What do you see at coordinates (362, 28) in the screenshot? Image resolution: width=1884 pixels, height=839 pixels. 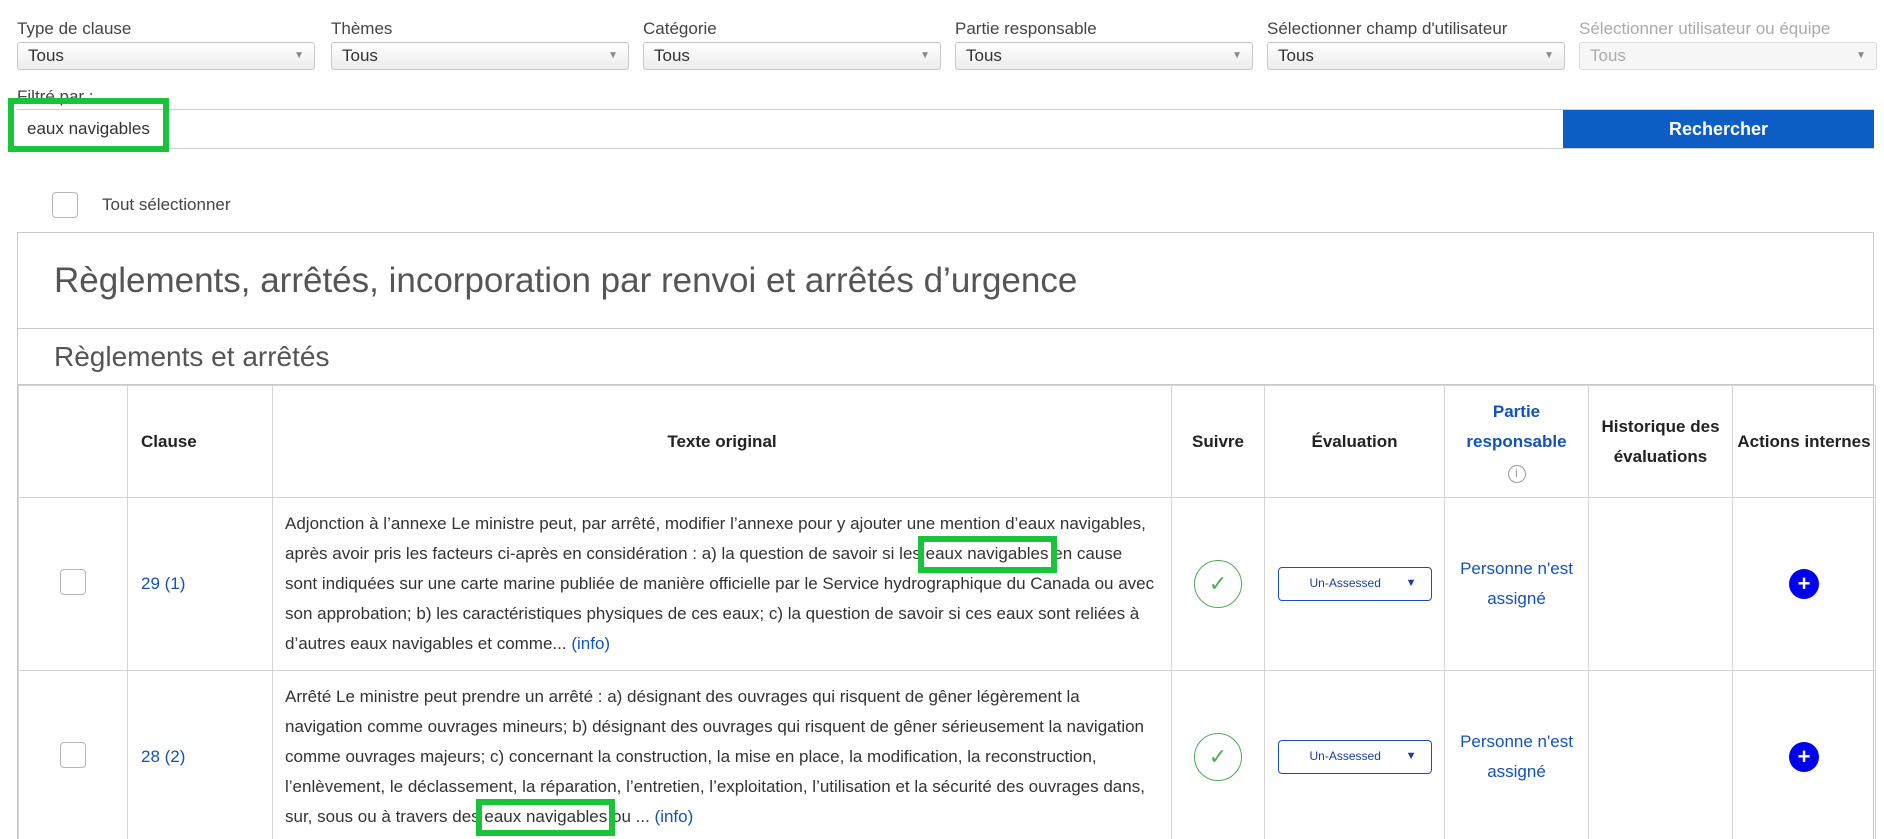 I see `filter-label: Thèmes` at bounding box center [362, 28].